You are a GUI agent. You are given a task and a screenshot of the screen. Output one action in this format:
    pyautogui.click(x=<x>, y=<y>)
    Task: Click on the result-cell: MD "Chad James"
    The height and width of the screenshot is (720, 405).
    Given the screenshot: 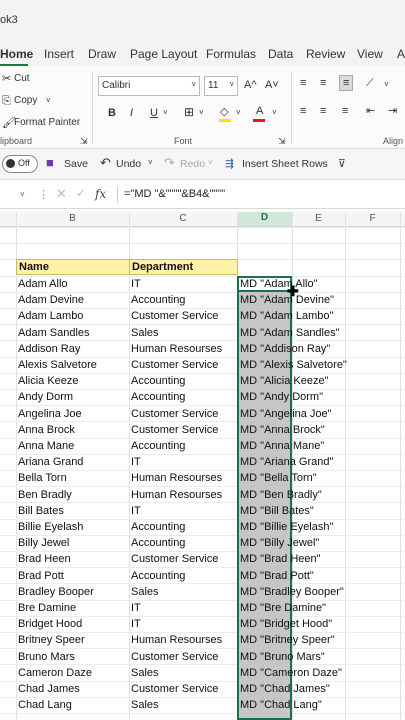 What is the action you would take?
    pyautogui.click(x=285, y=689)
    